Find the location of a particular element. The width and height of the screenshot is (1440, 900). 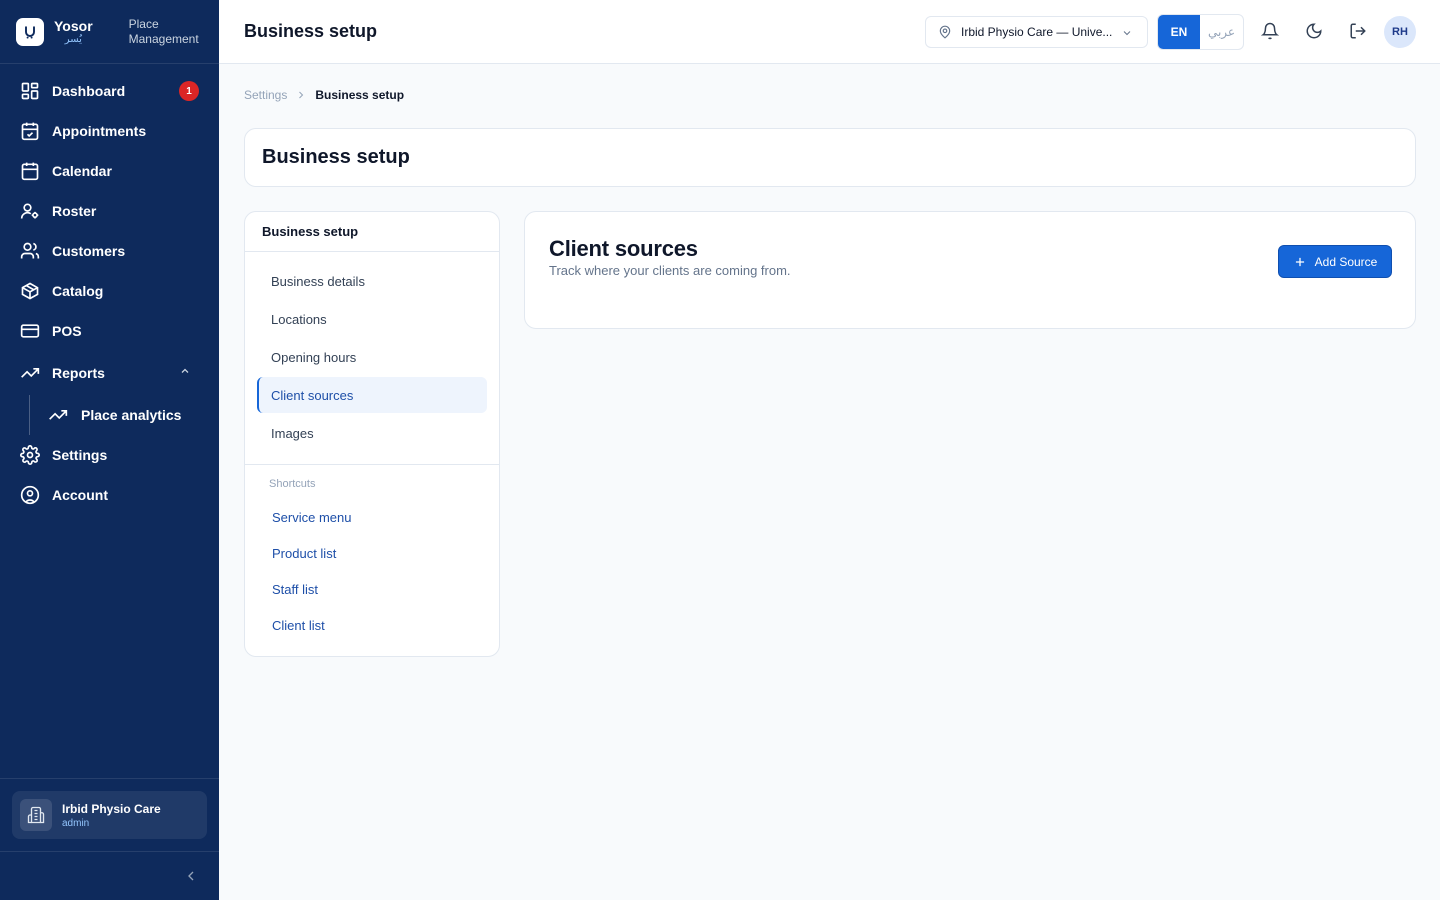

lang-ar-button: عربي is located at coordinates (1221, 32).